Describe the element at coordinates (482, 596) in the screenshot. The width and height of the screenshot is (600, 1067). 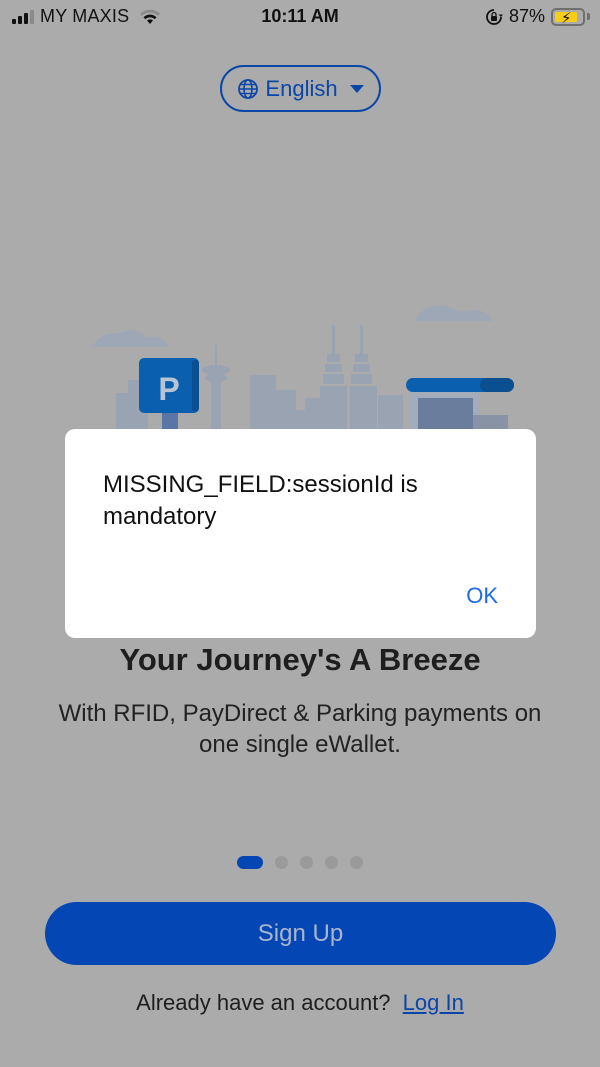
I see `alert-ok-button: OK` at that location.